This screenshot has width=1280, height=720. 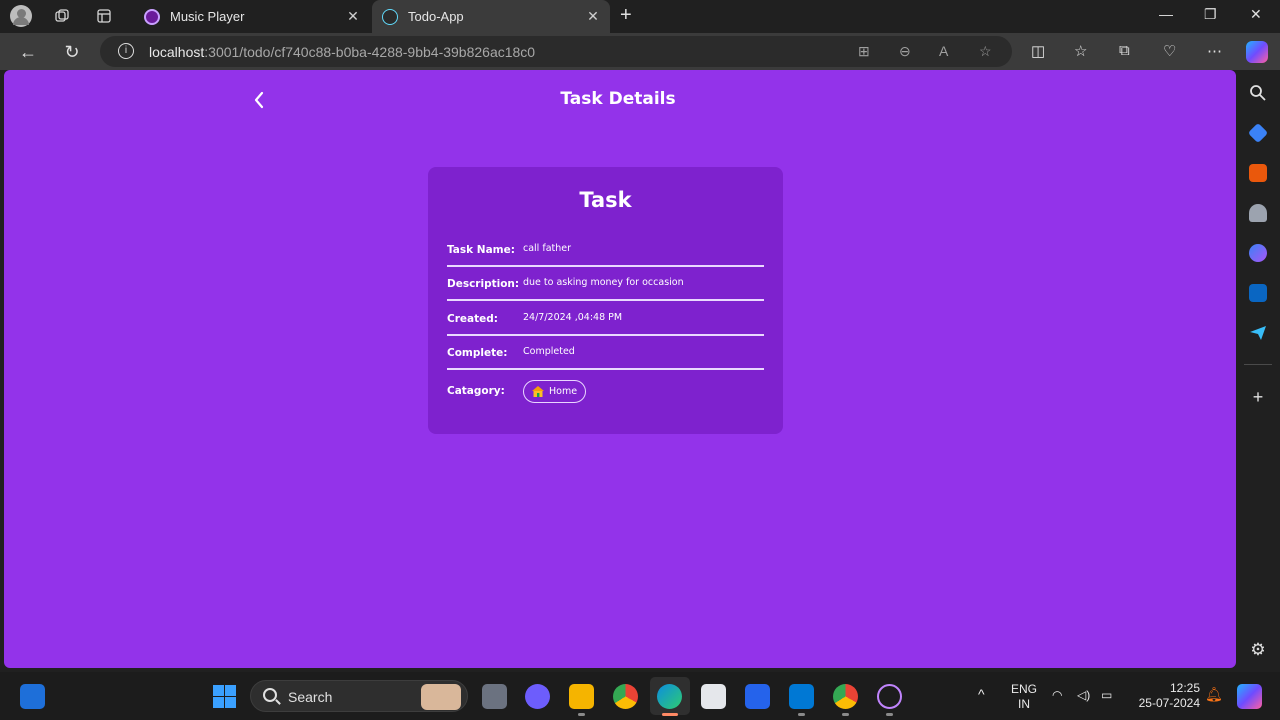 What do you see at coordinates (605, 250) in the screenshot?
I see `task-name-row: Task Name: call father` at bounding box center [605, 250].